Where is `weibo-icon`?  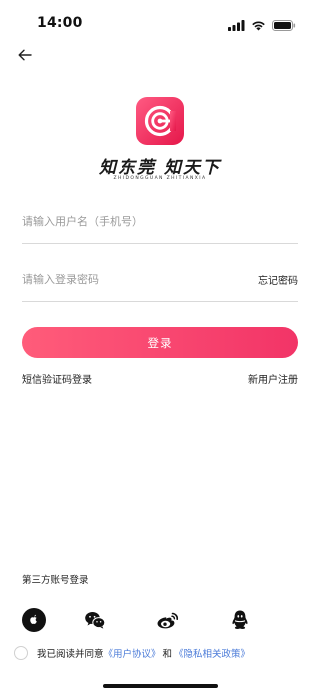
weibo-icon is located at coordinates (168, 622).